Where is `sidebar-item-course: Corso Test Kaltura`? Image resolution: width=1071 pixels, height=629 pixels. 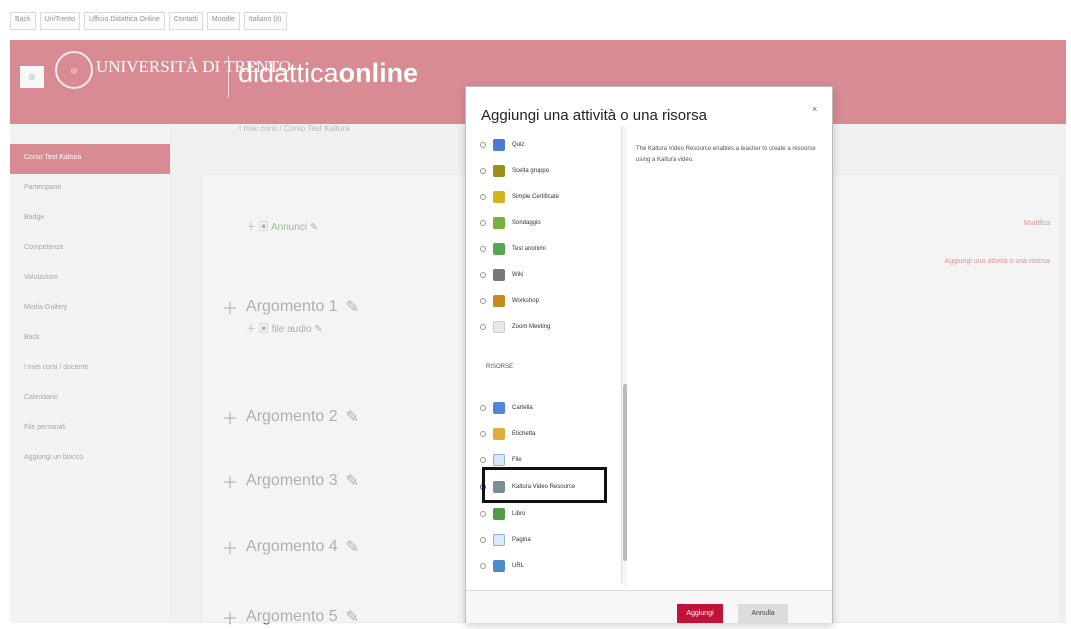 sidebar-item-course: Corso Test Kaltura is located at coordinates (90, 159).